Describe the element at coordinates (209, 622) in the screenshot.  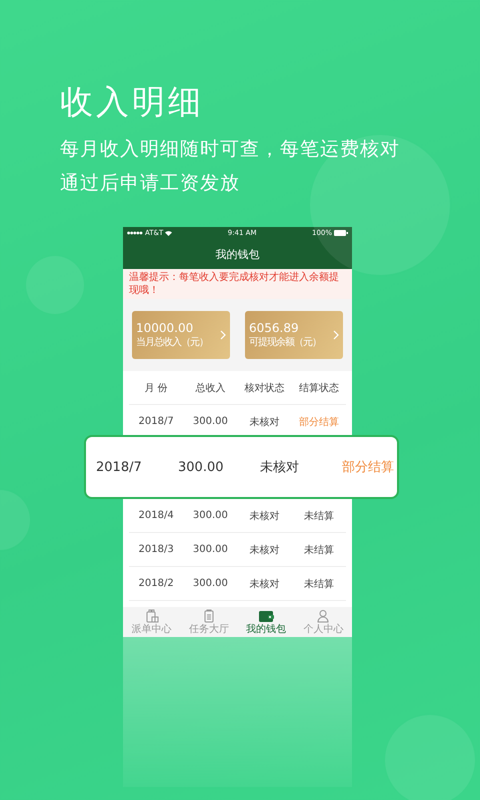
I see `nav-tab: 任务大厅` at that location.